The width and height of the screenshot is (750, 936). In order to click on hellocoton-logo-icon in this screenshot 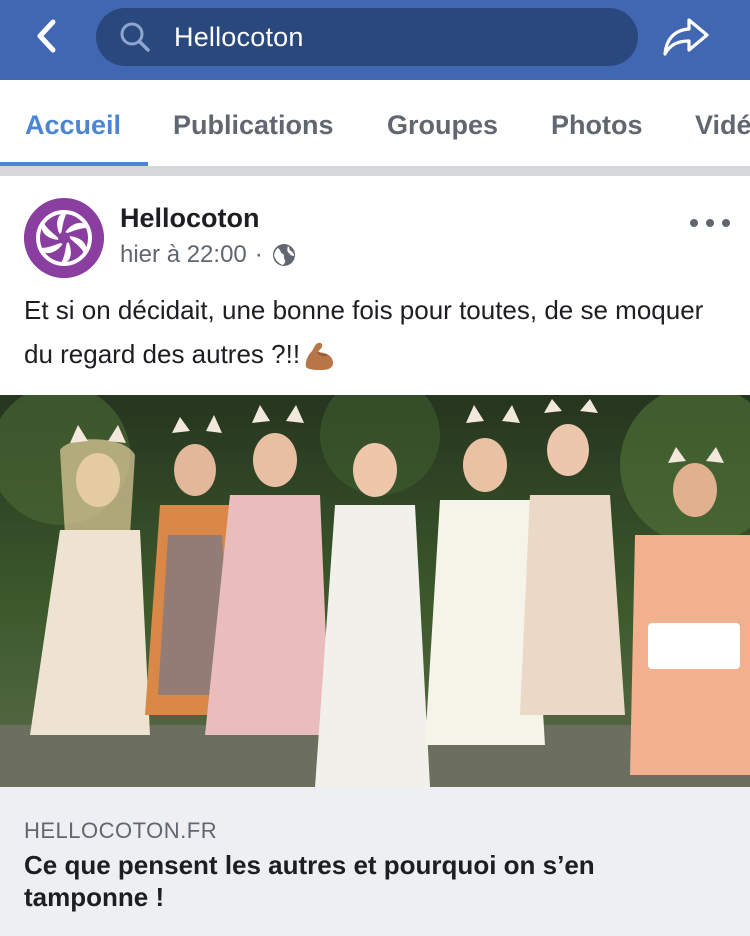, I will do `click(64, 238)`.